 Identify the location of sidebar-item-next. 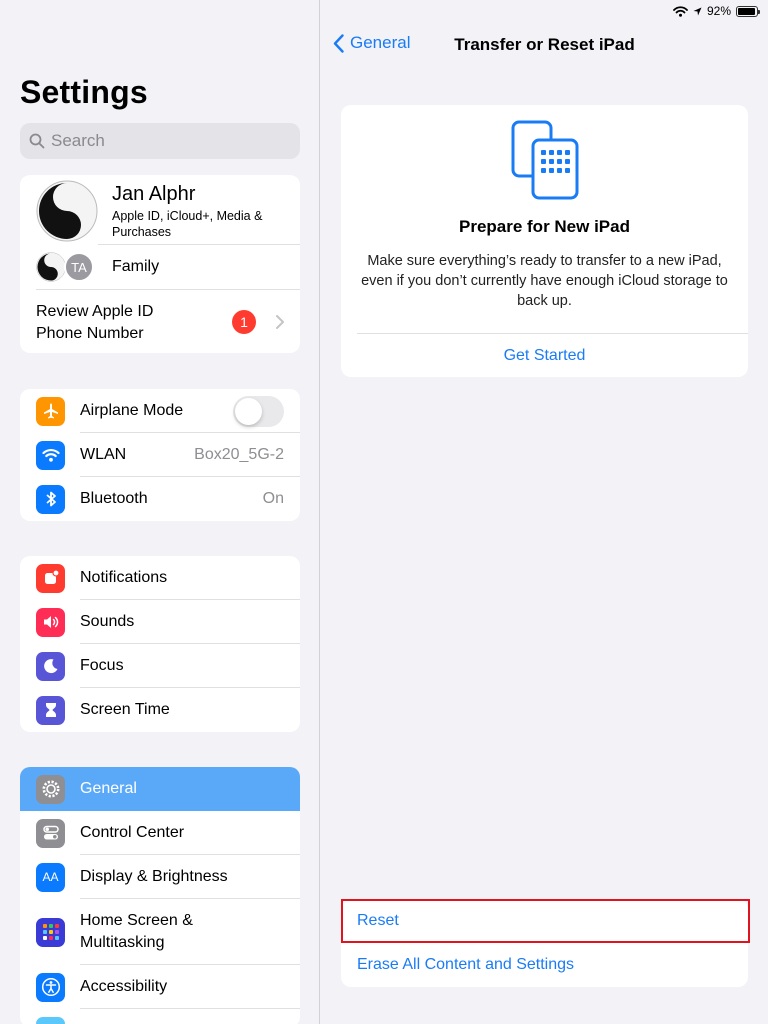
(160, 1016).